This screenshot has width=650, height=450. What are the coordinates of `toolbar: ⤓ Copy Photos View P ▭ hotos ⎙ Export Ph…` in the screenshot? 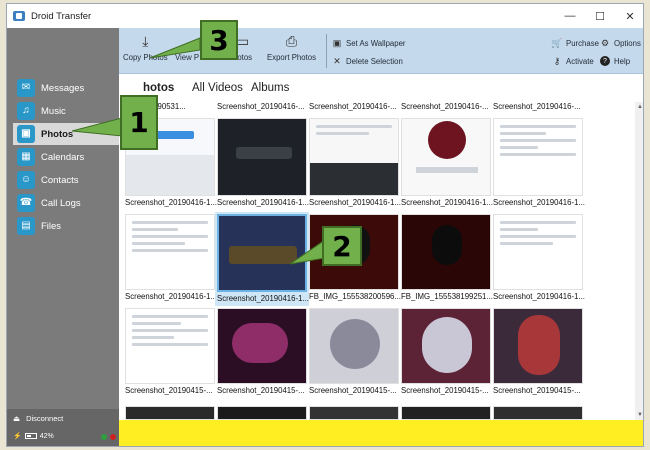 It's located at (381, 51).